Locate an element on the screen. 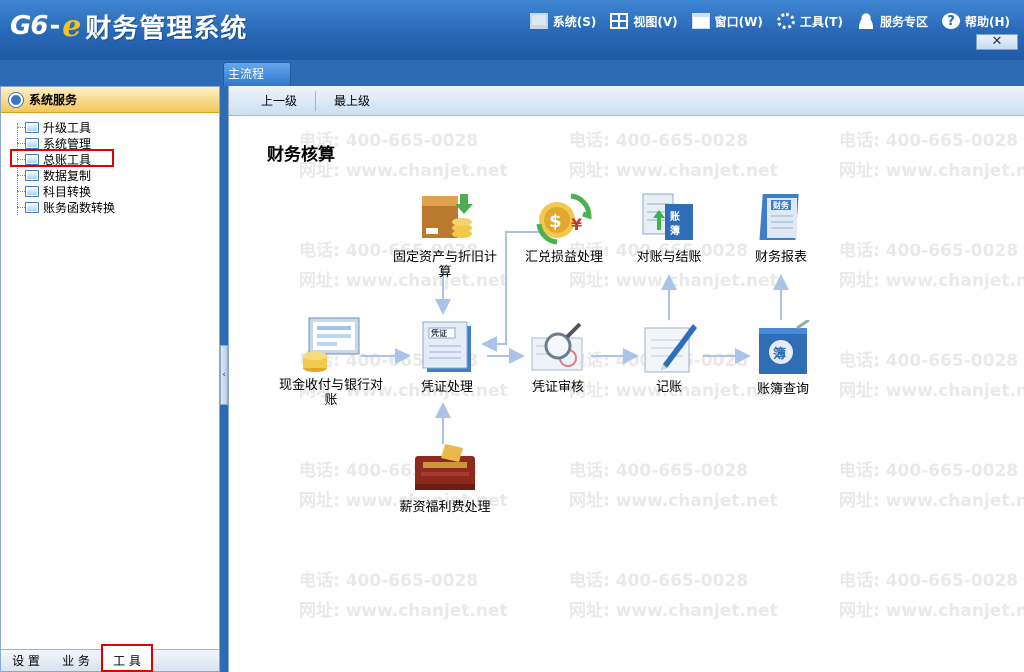  up-level-button: 上一级 is located at coordinates (279, 100).